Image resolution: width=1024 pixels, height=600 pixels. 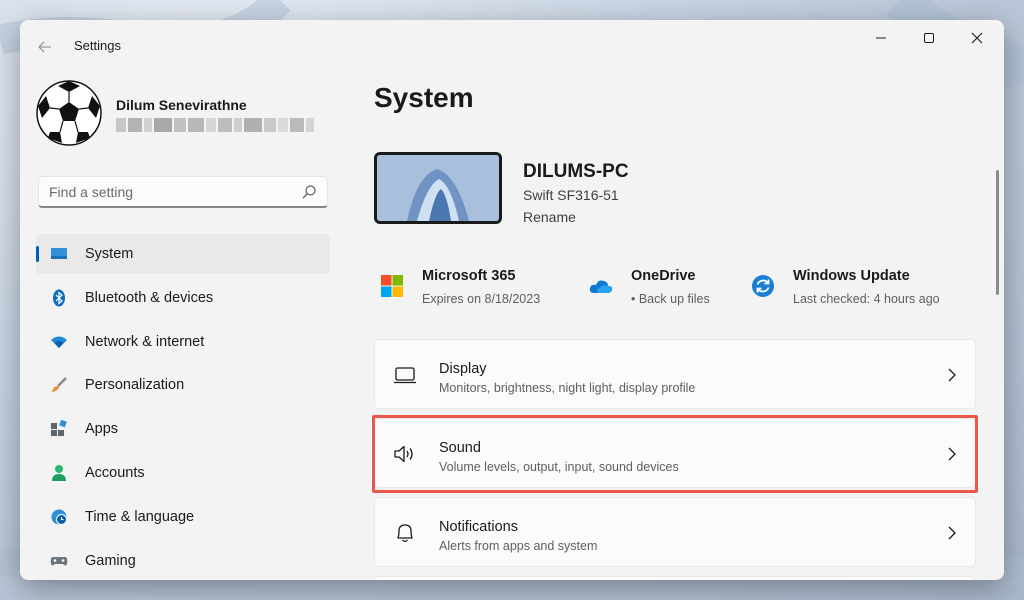 What do you see at coordinates (478, 527) in the screenshot?
I see `card-title: Notifications` at bounding box center [478, 527].